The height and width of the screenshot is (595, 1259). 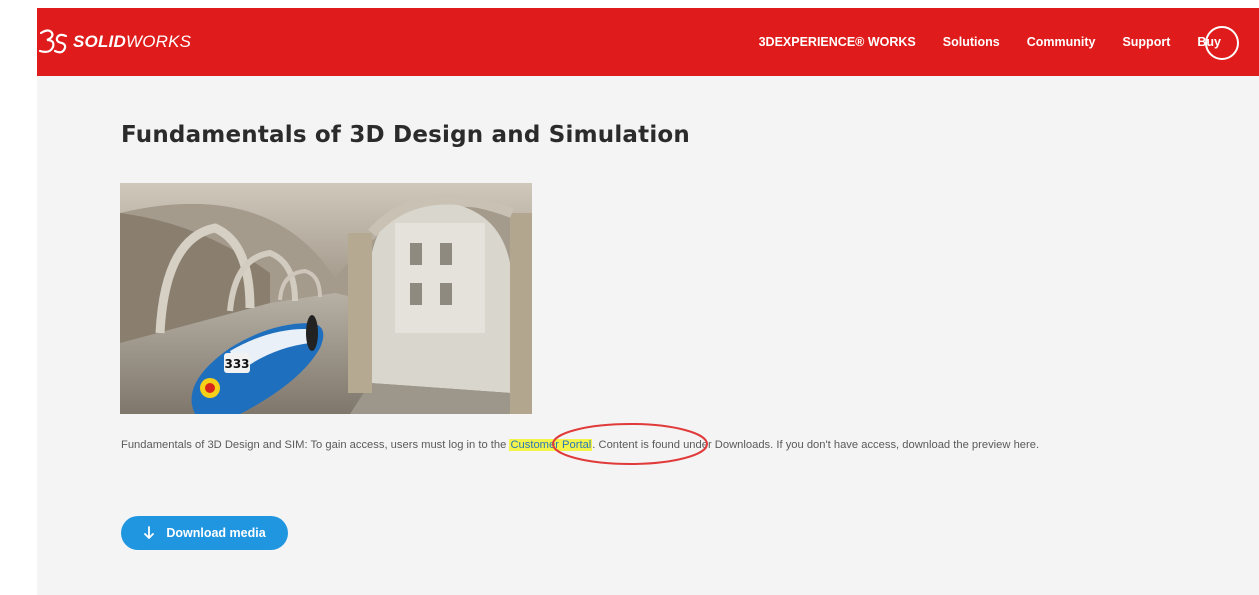 What do you see at coordinates (1146, 42) in the screenshot?
I see `nav-item-support: Support` at bounding box center [1146, 42].